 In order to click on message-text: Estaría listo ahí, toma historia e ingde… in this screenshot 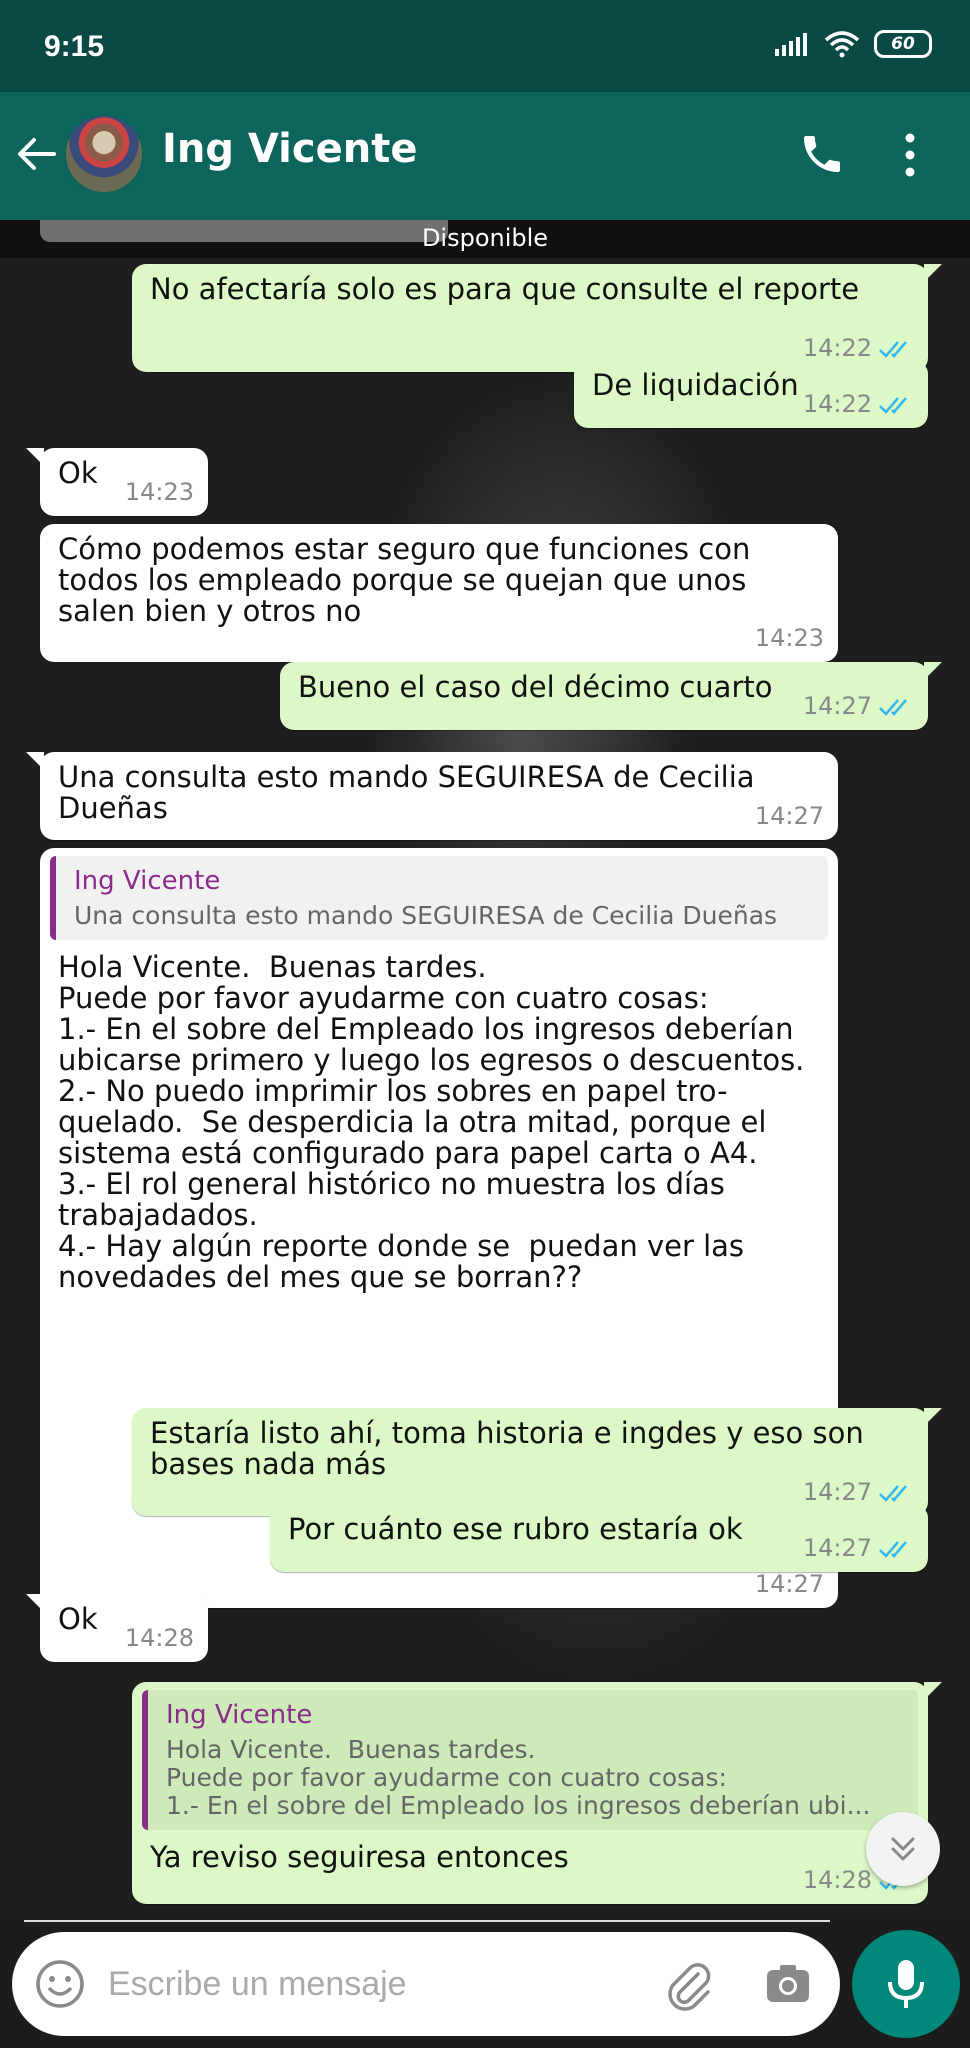, I will do `click(511, 1448)`.